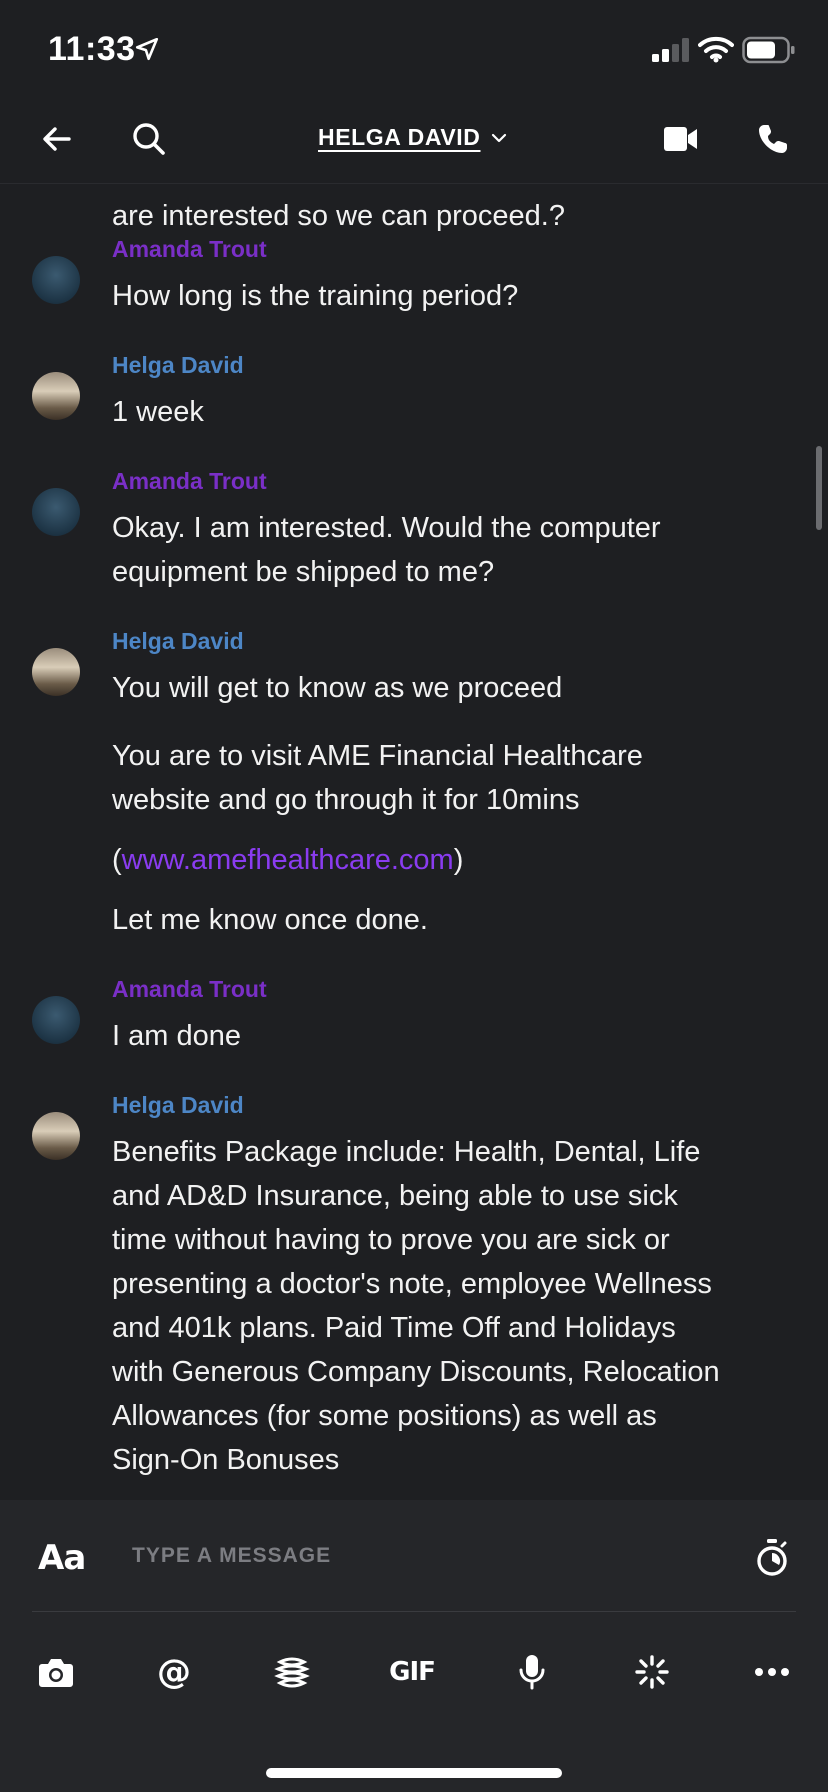 The image size is (828, 1792). What do you see at coordinates (117, 860) in the screenshot?
I see `paren-open: (` at bounding box center [117, 860].